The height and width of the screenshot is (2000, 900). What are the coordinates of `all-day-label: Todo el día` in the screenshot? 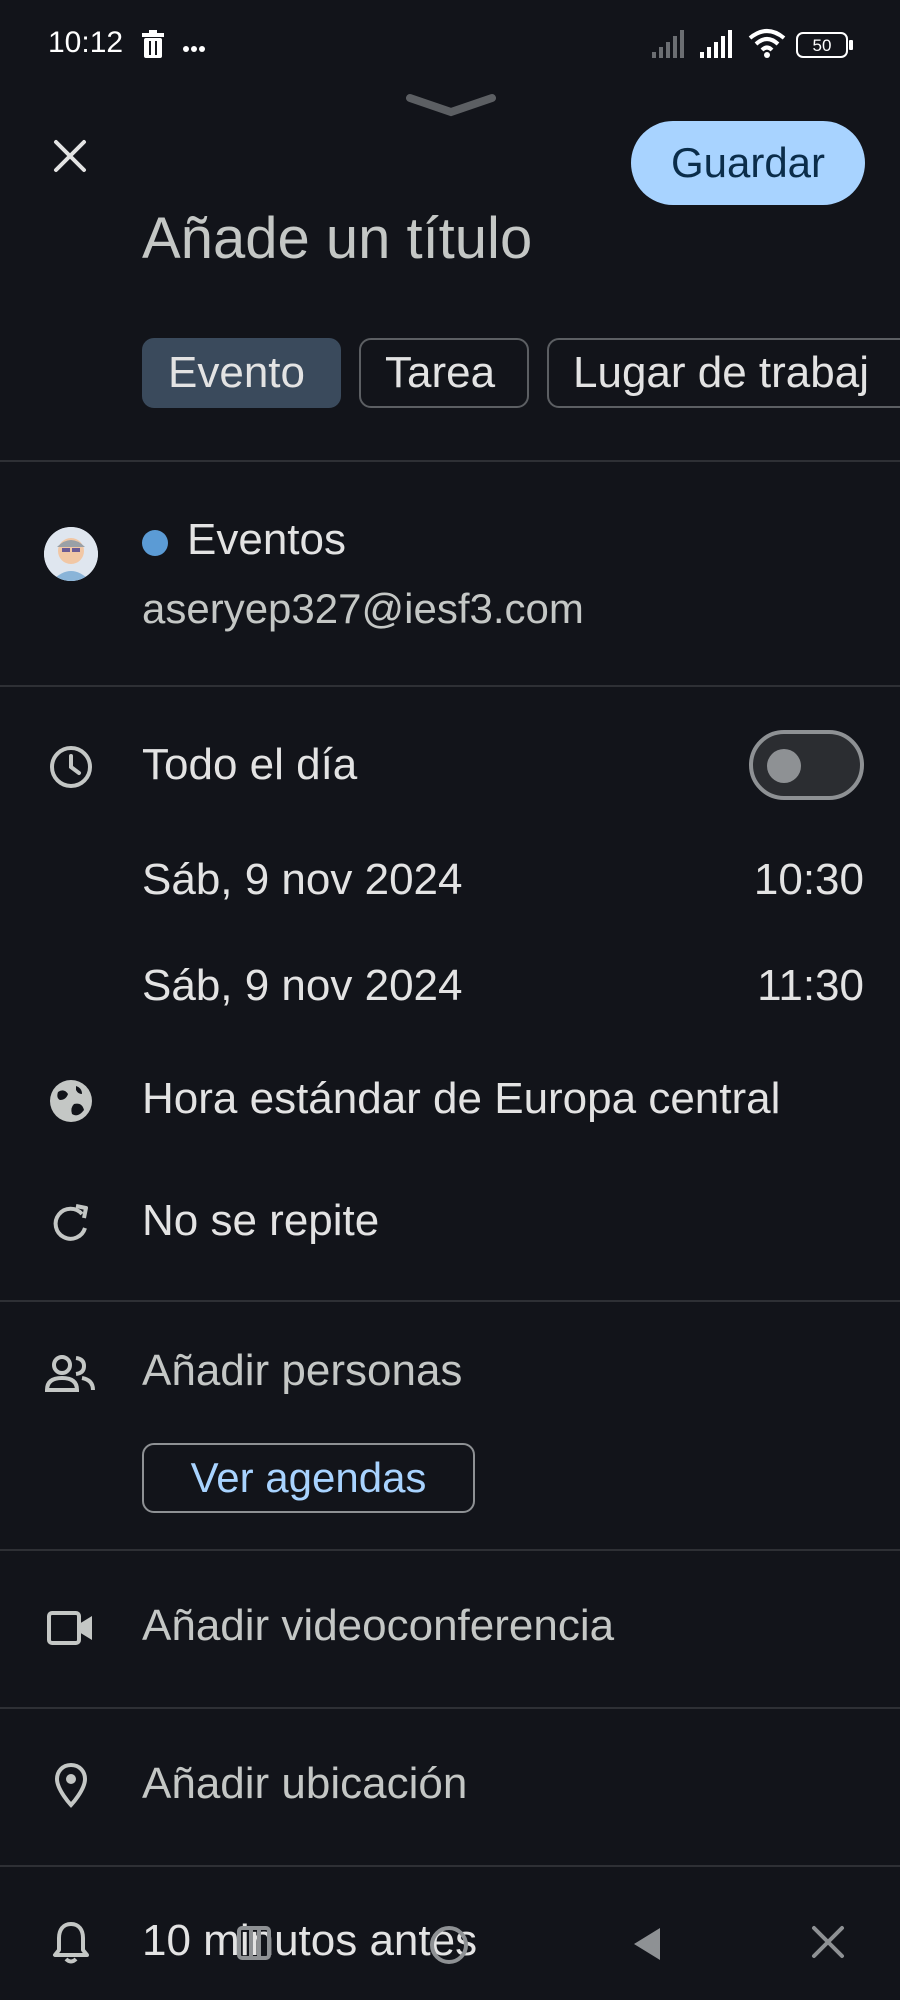 It's located at (250, 764).